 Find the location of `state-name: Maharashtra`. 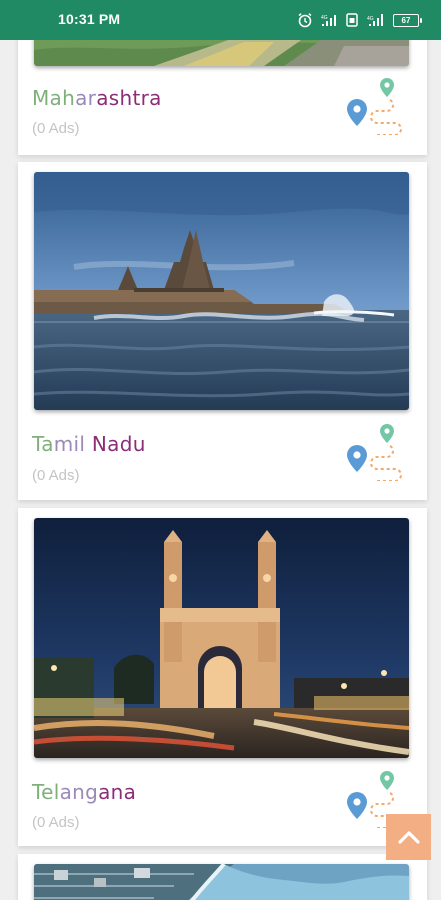

state-name: Maharashtra is located at coordinates (97, 98).